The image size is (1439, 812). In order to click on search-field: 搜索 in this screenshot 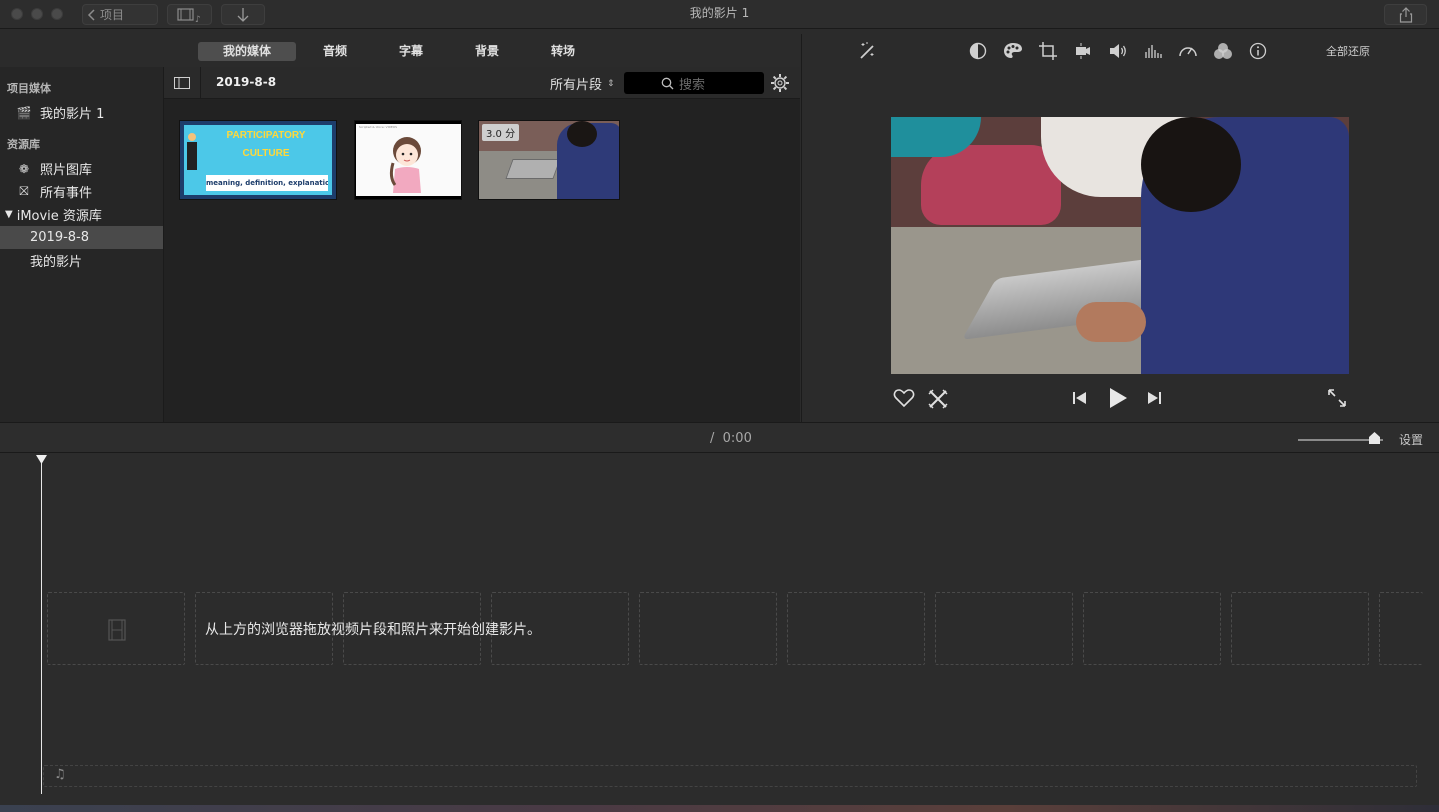, I will do `click(694, 83)`.